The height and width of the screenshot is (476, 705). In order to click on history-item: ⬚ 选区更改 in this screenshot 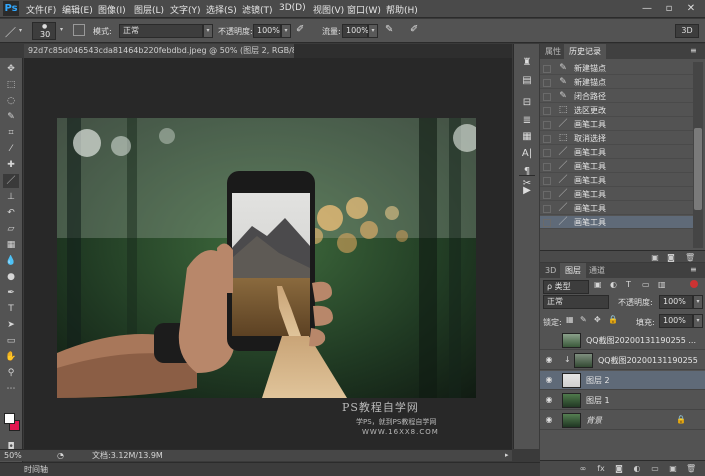, I will do `click(617, 110)`.